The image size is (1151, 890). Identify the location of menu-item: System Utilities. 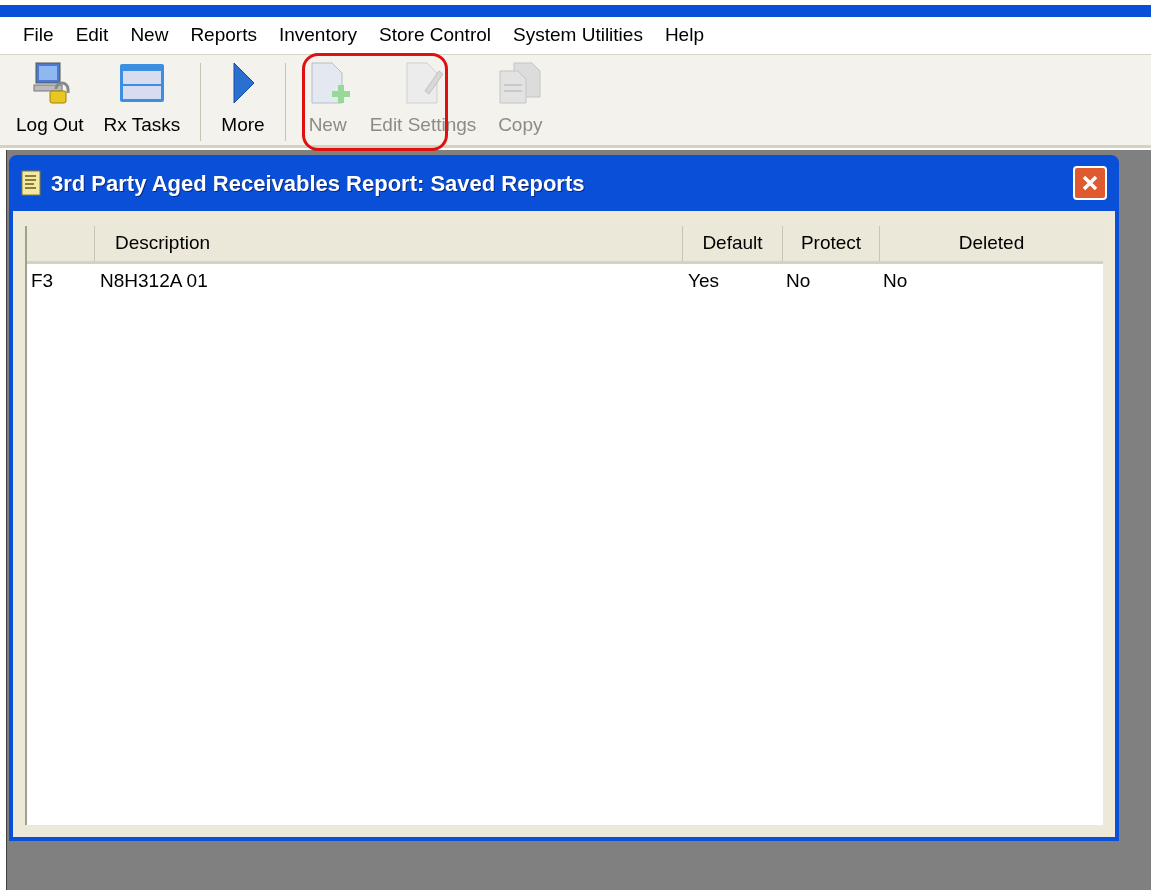
(578, 35).